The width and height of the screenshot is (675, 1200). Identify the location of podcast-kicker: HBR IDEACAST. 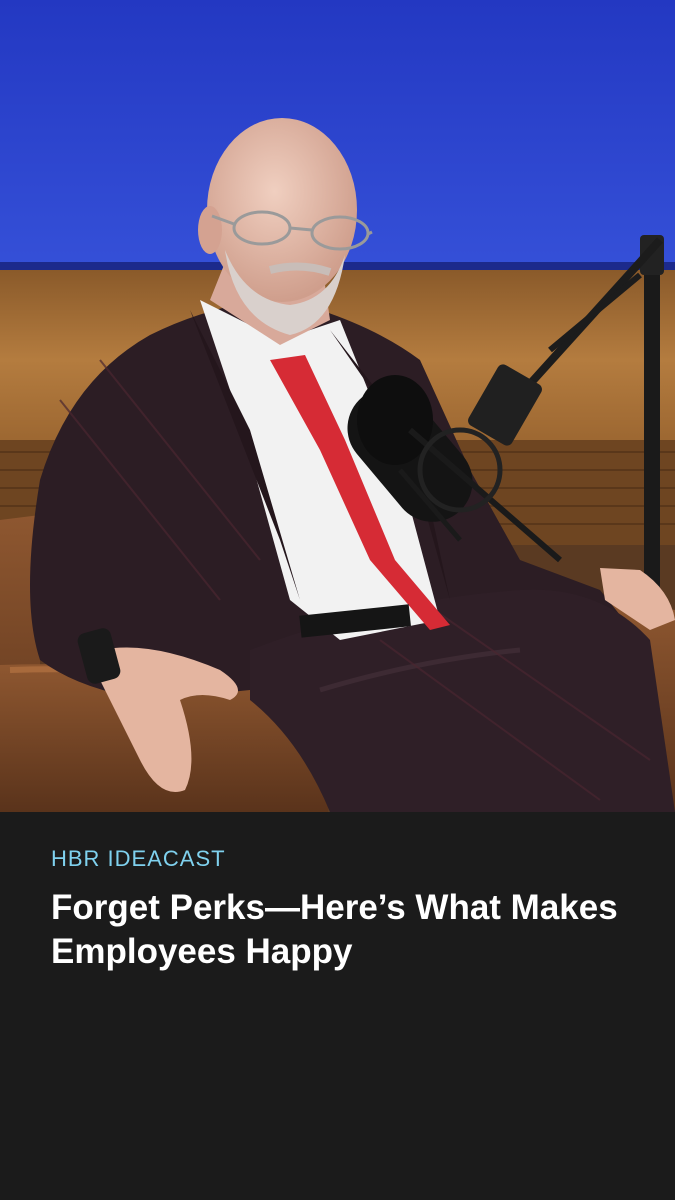
(138, 858).